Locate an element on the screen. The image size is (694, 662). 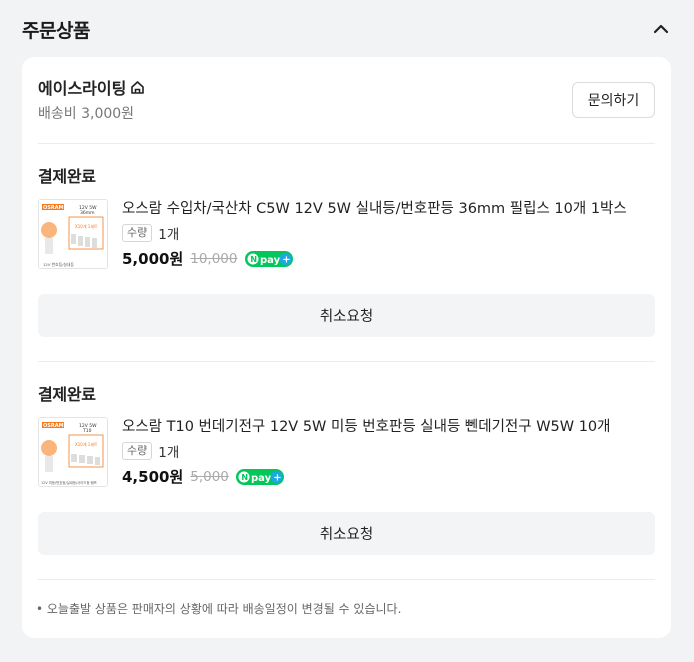
shipping-fee: 배송비 3,000원 is located at coordinates (86, 114).